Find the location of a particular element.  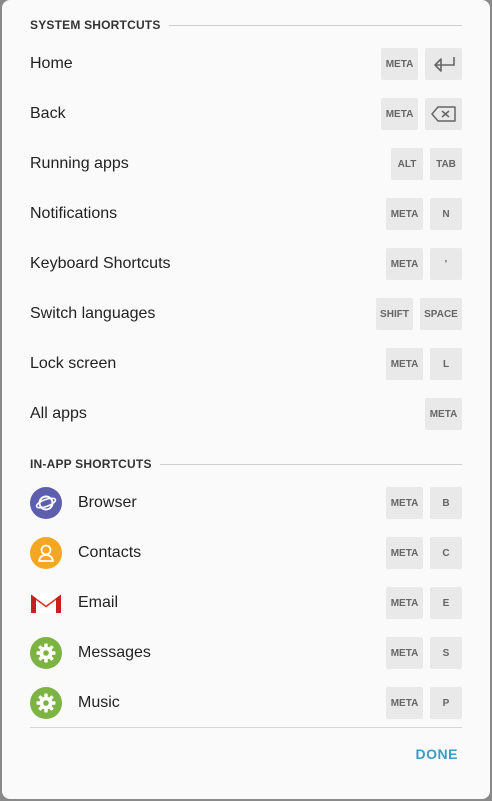

key-combo: META C is located at coordinates (424, 553).